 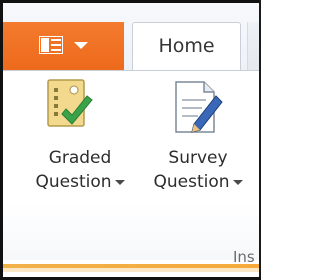 I want to click on graded-question-label-line2: Question, so click(x=80, y=182).